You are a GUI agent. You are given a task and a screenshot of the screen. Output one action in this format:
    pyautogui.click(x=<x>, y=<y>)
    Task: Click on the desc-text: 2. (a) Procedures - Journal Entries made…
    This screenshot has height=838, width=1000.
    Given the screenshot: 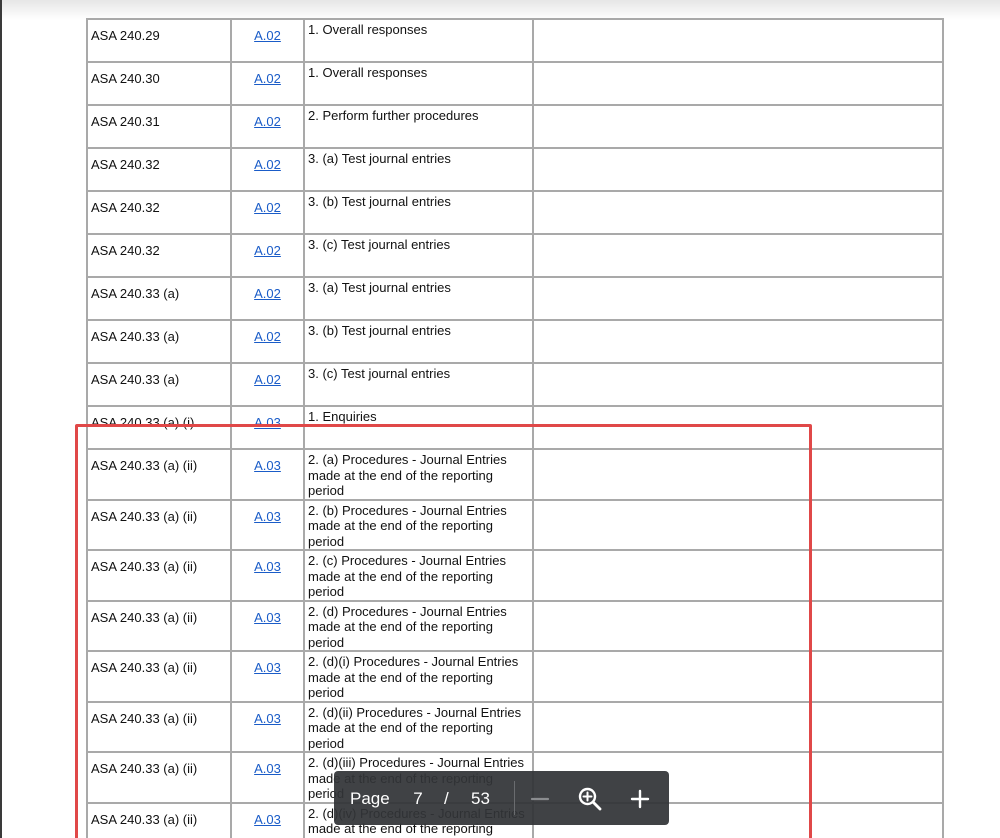 What is the action you would take?
    pyautogui.click(x=407, y=475)
    